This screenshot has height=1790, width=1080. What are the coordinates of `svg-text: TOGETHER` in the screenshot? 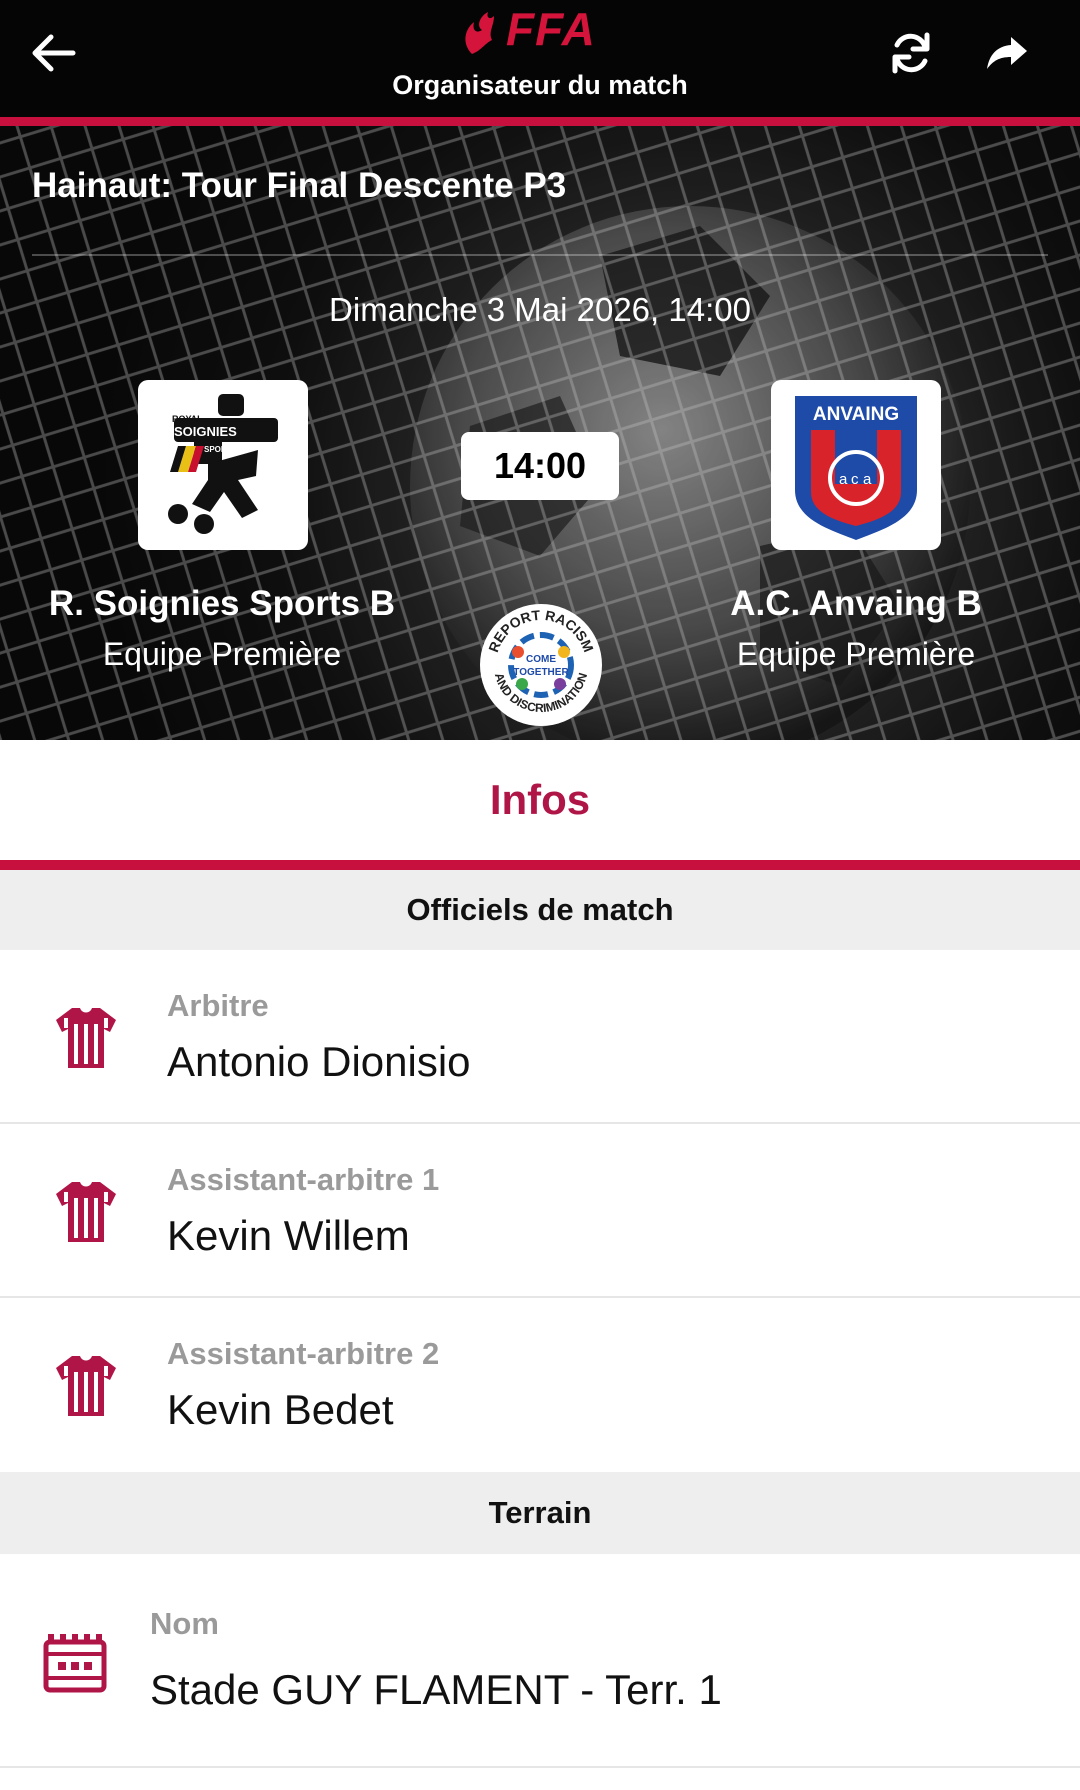 It's located at (541, 672).